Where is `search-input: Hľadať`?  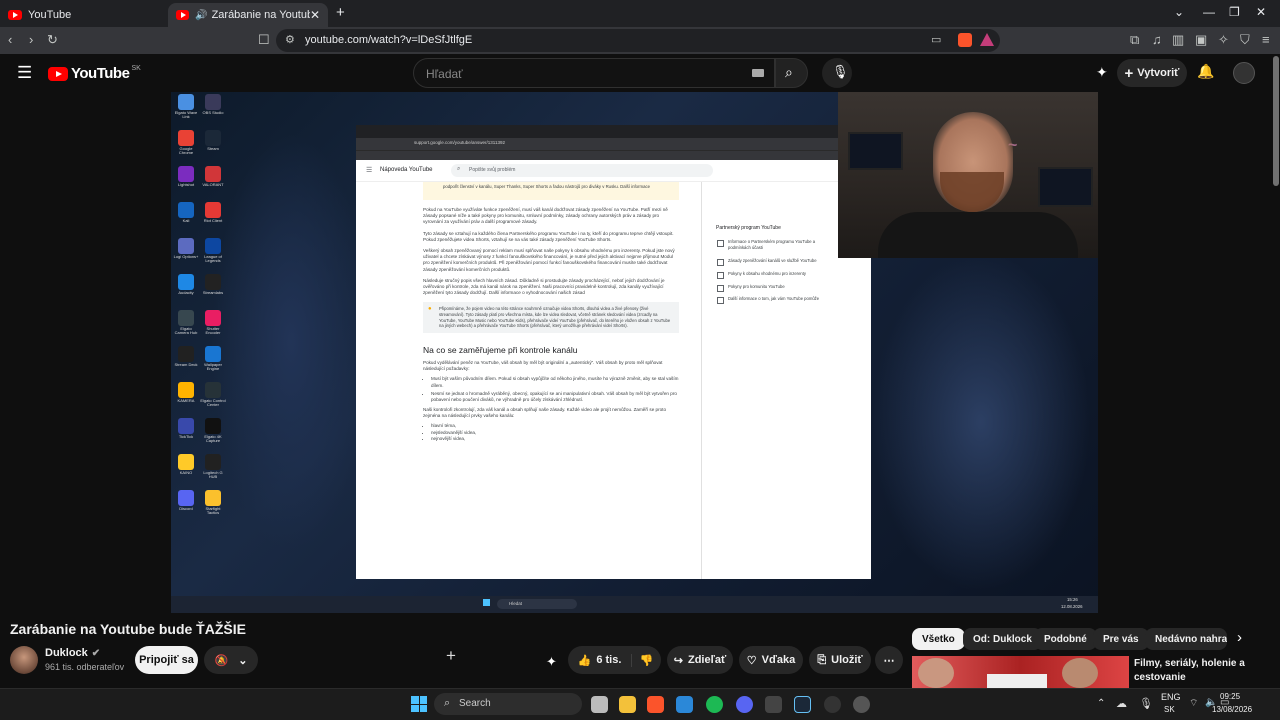 search-input: Hľadať is located at coordinates (594, 73).